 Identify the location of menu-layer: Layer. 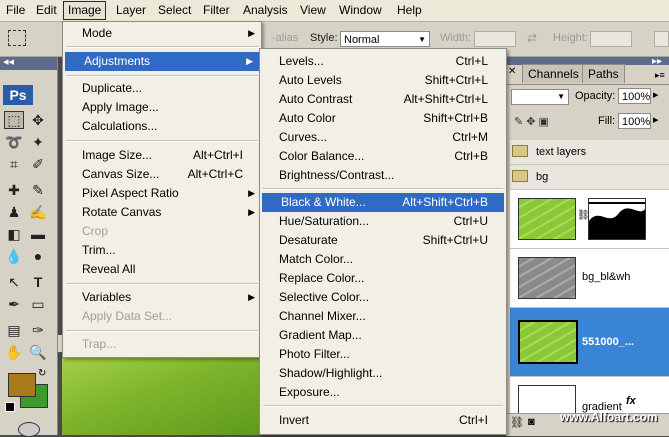
(131, 10).